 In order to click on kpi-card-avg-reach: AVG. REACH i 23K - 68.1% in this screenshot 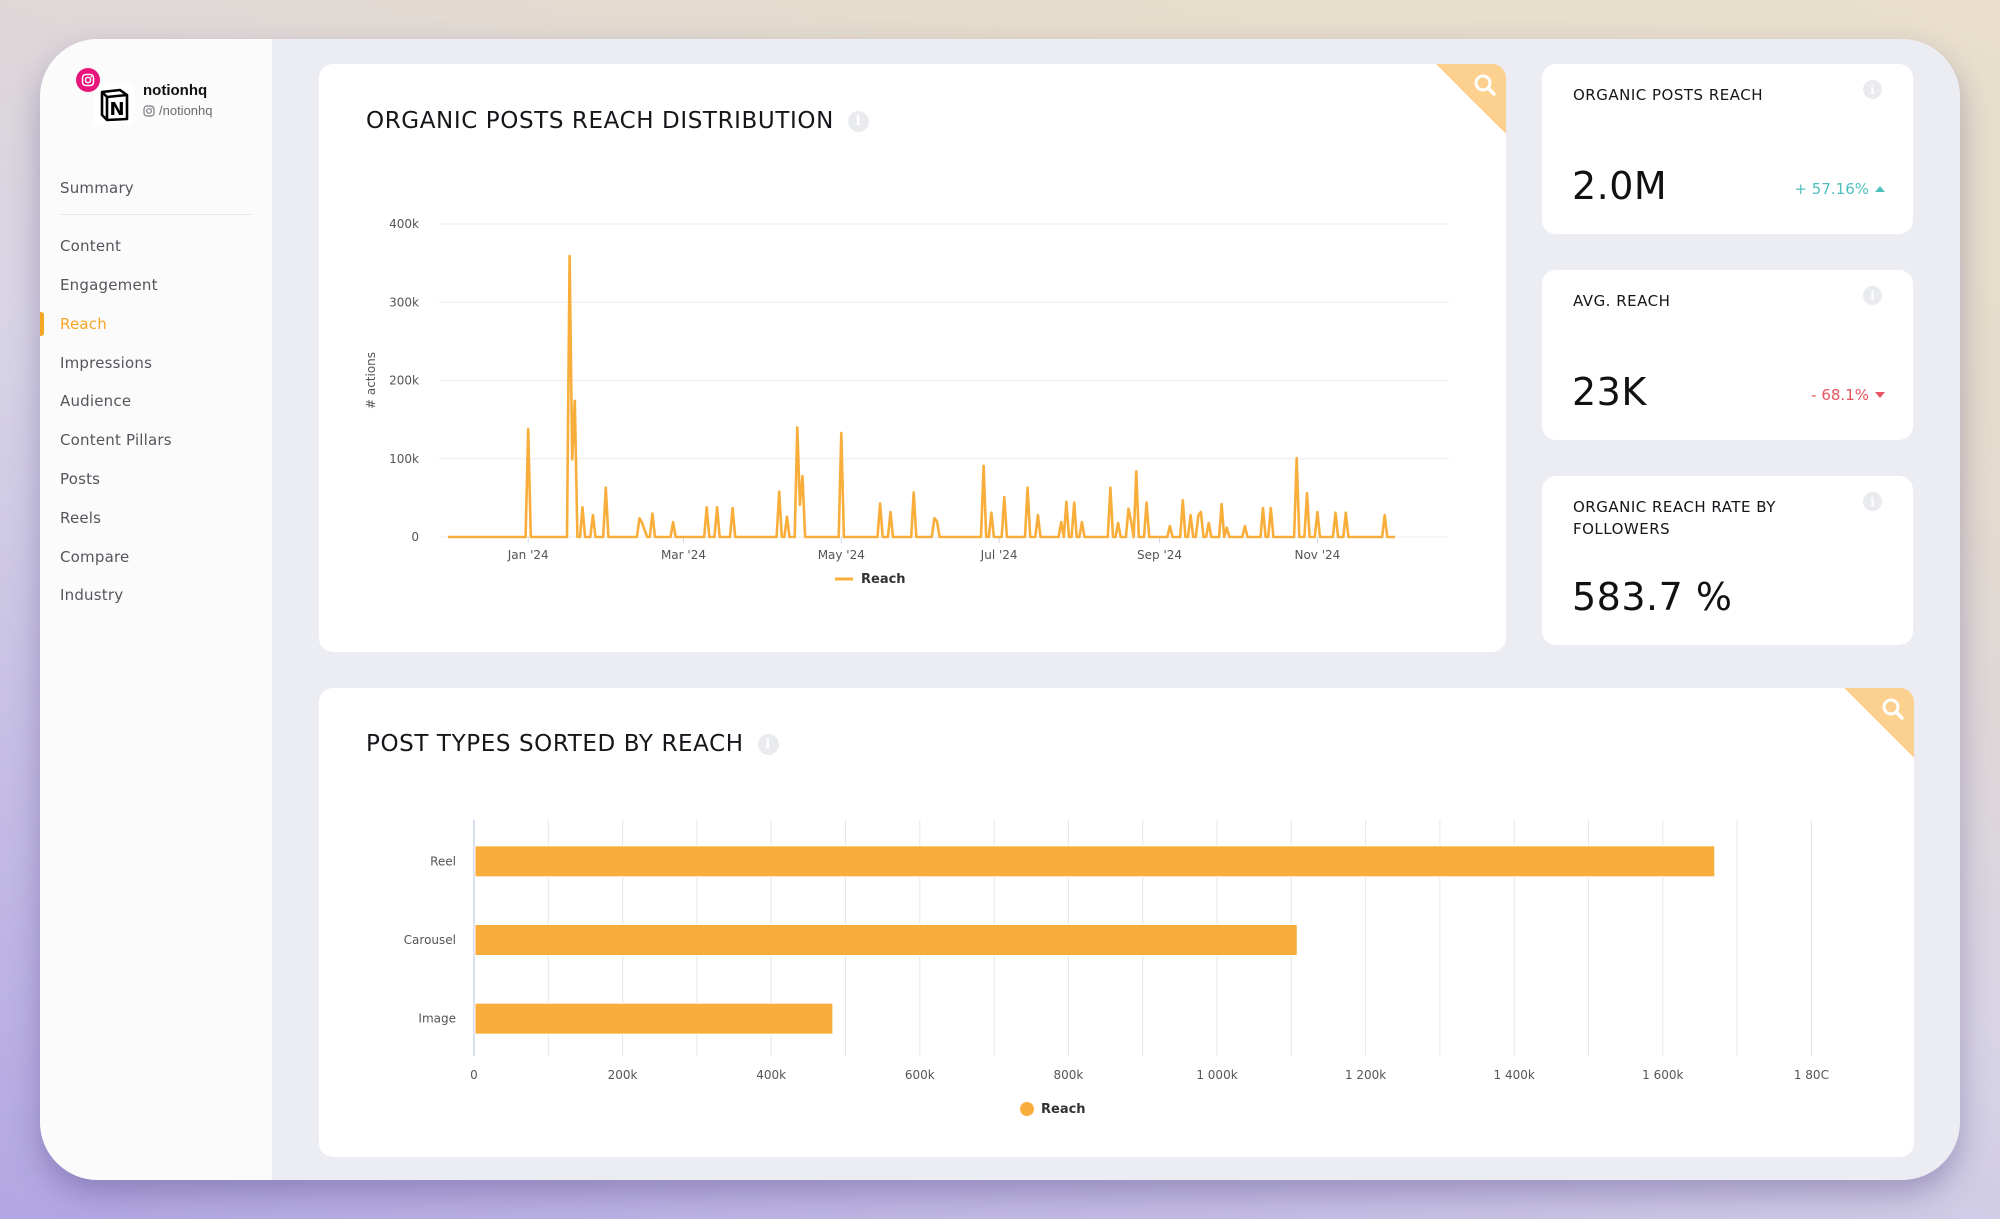, I will do `click(1727, 355)`.